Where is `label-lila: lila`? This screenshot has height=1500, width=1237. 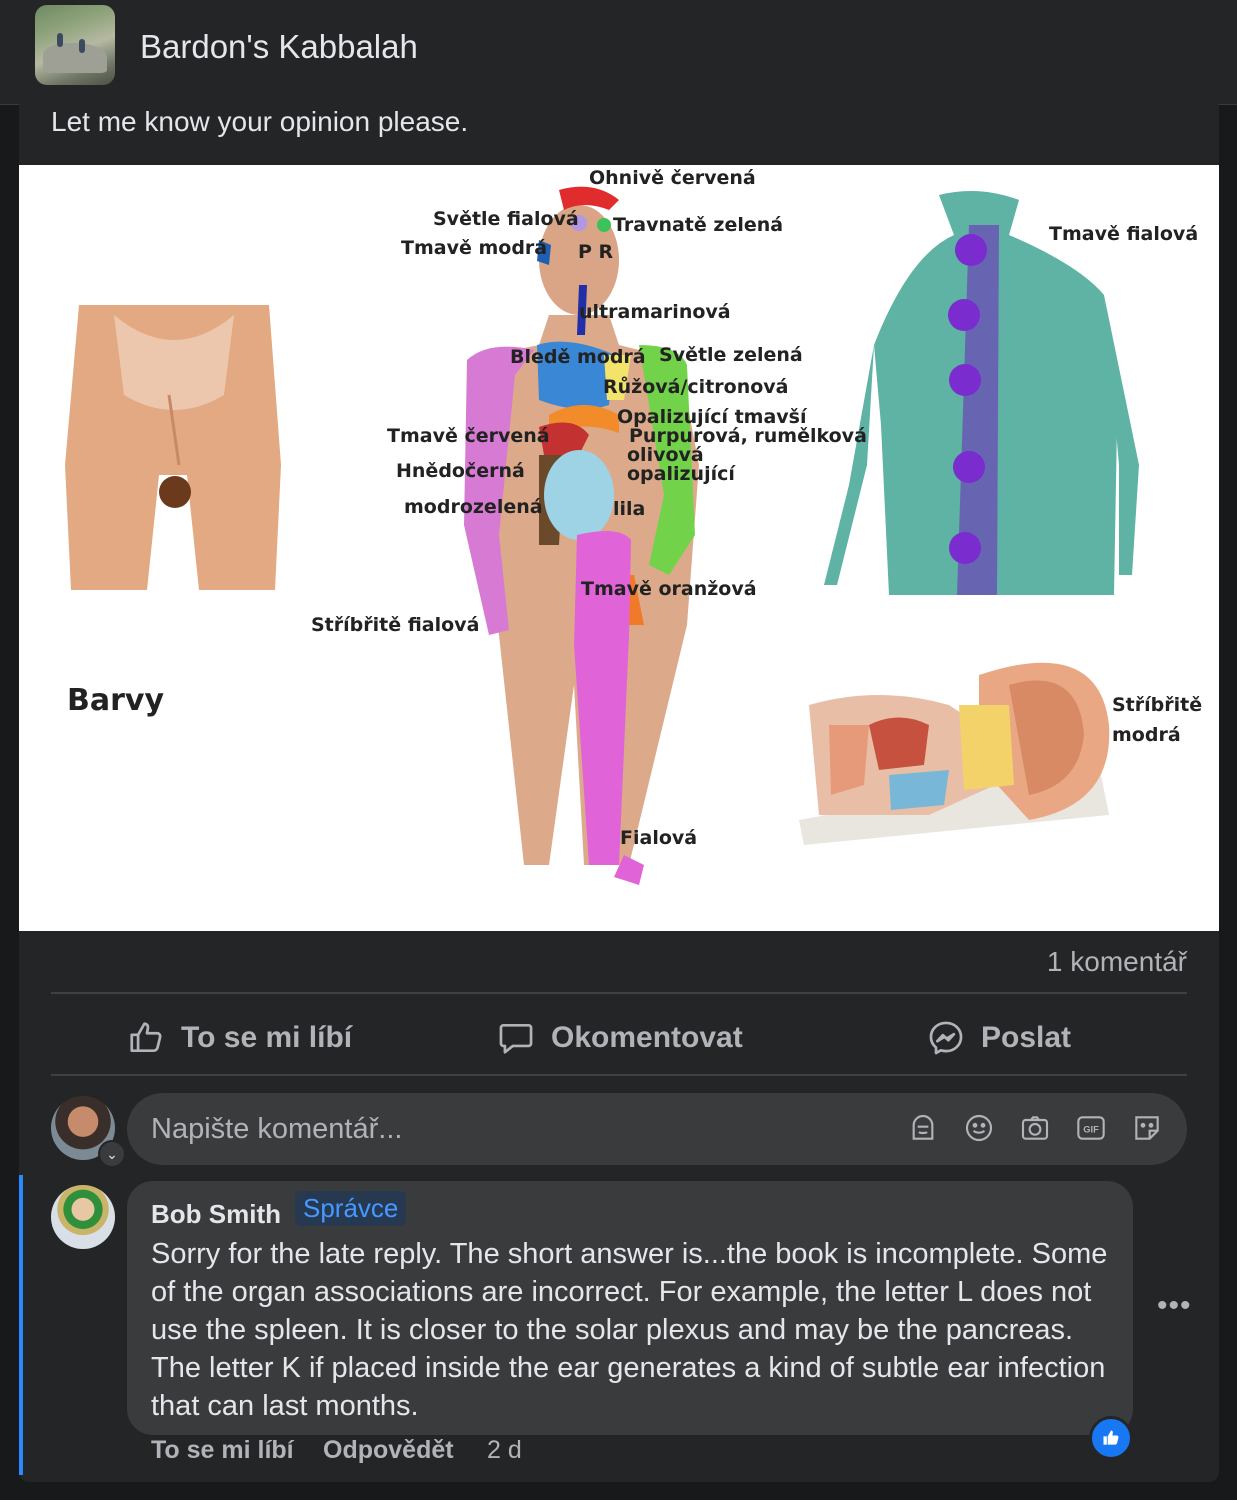 label-lila: lila is located at coordinates (629, 509).